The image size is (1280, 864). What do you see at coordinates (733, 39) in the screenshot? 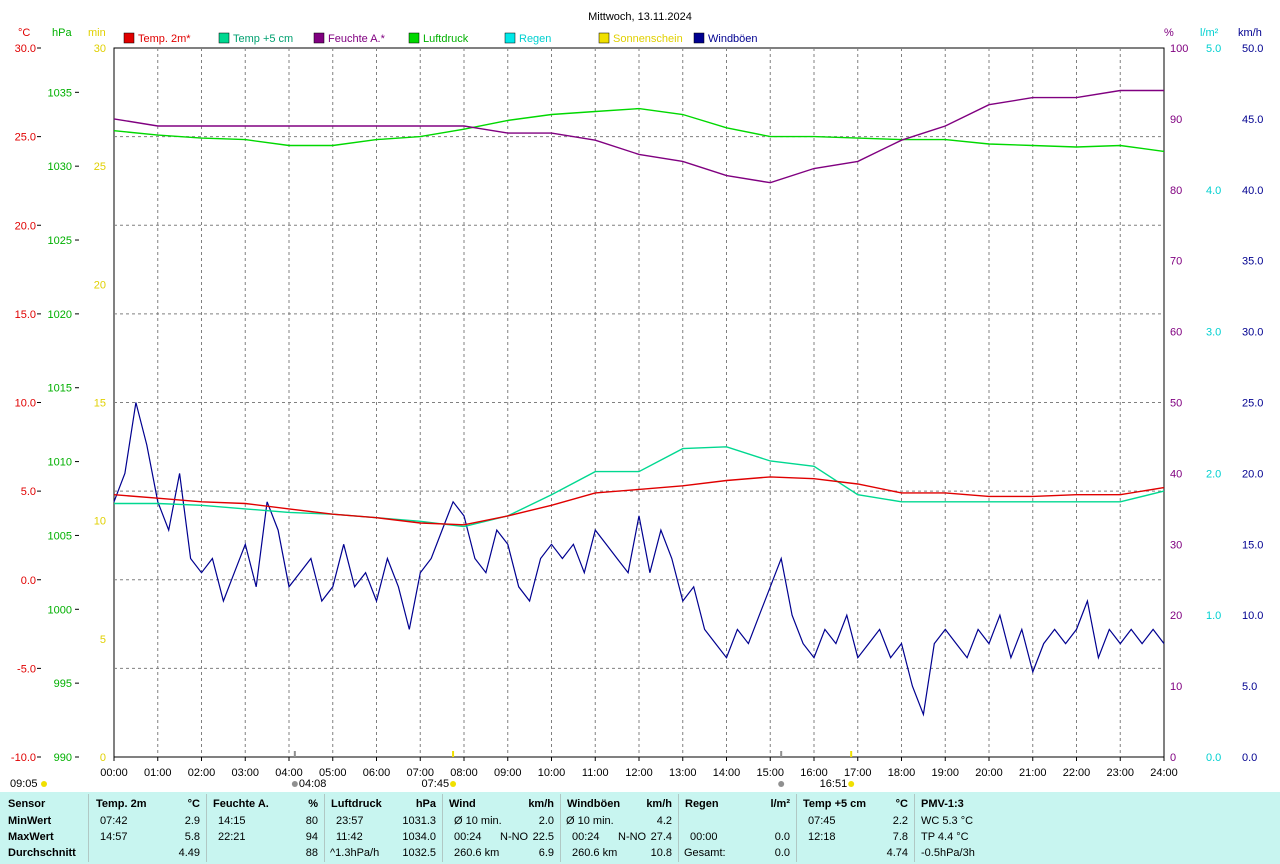
I see `legend-label-6: Windböen` at bounding box center [733, 39].